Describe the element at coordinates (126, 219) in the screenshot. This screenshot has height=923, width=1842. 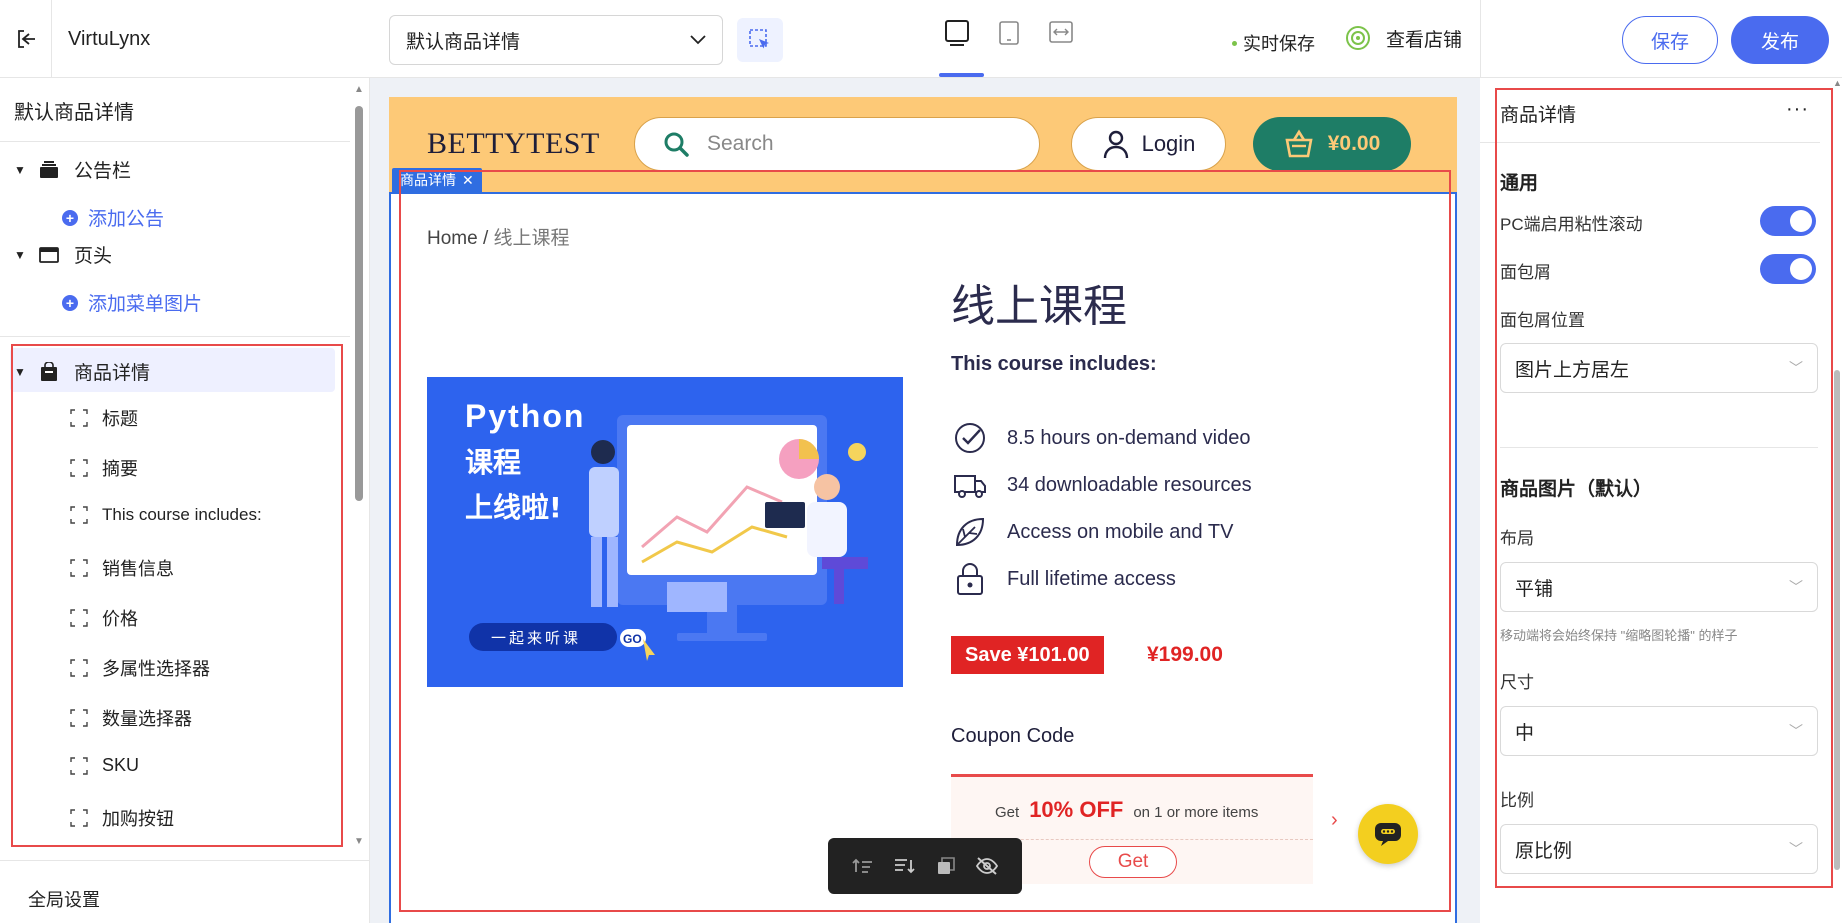
I see `add-announcement-label: 添加公告` at that location.